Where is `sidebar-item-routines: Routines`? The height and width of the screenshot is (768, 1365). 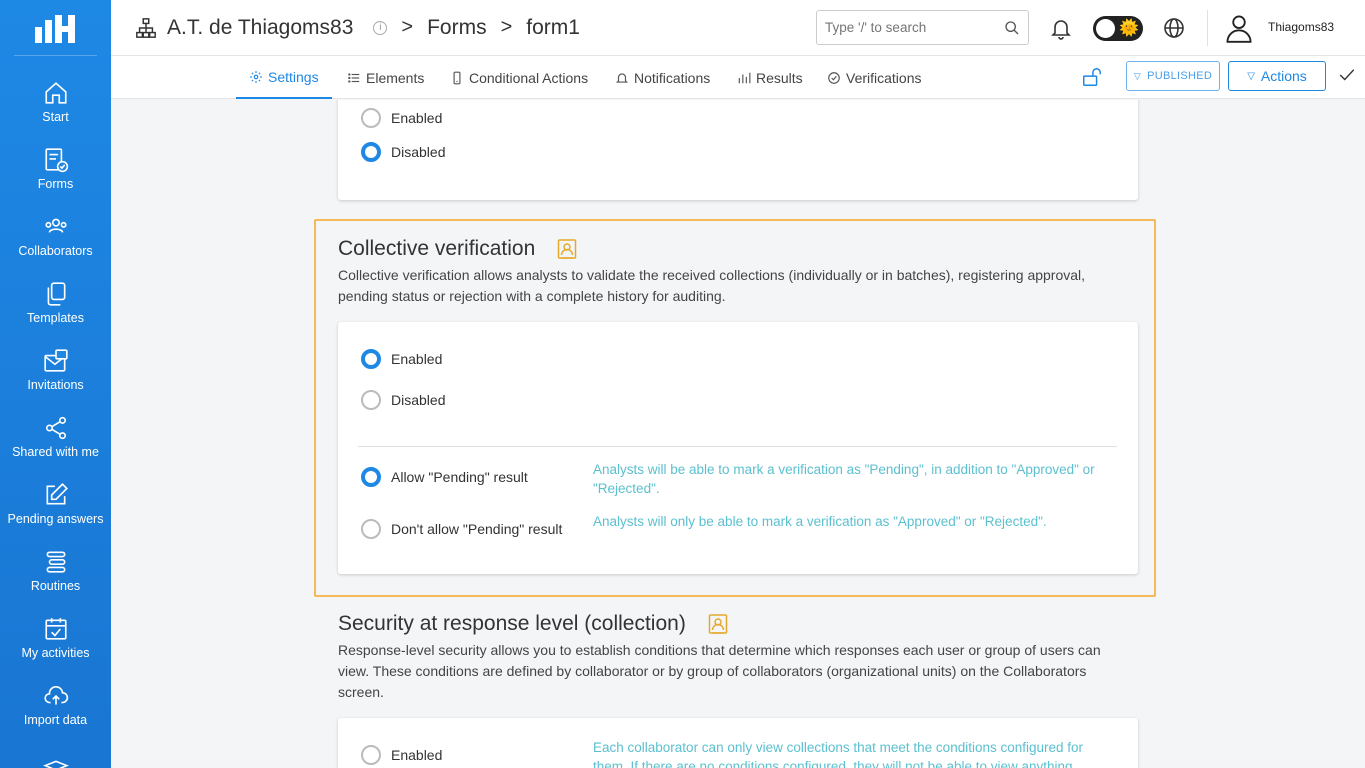 sidebar-item-routines: Routines is located at coordinates (55, 570).